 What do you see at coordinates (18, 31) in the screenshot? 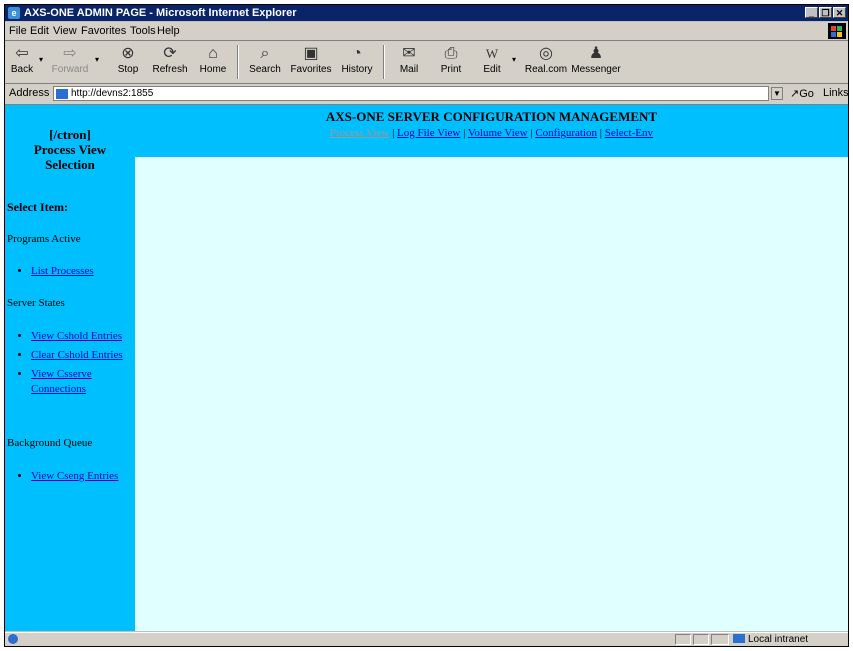
I see `menu-file: File` at bounding box center [18, 31].